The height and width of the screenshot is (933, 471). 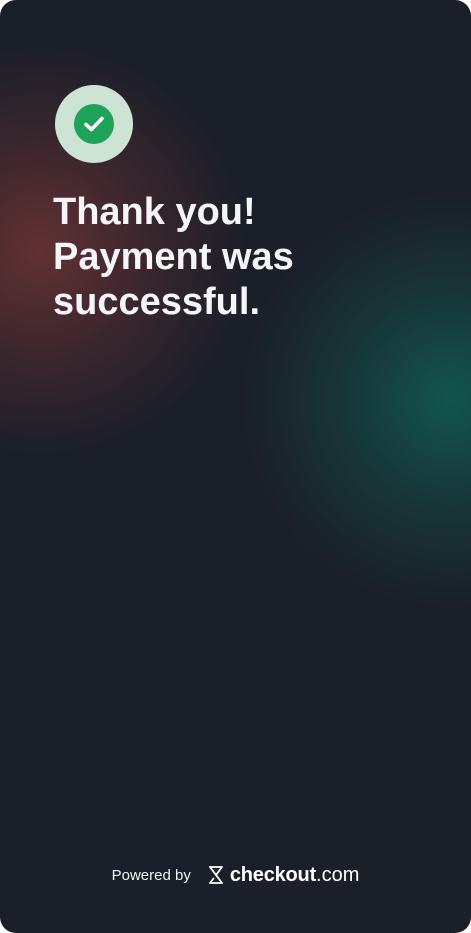 What do you see at coordinates (154, 212) in the screenshot?
I see `message-line-1: Thank you!` at bounding box center [154, 212].